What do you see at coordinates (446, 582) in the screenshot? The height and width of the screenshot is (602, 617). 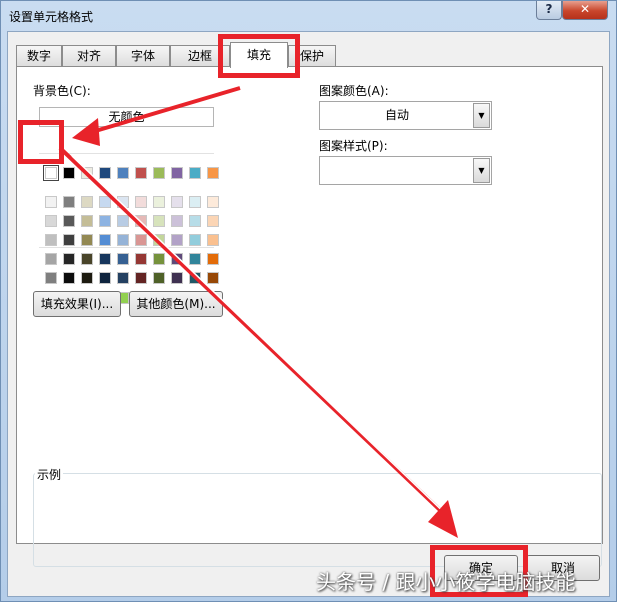 I see `watermark-text: 头条号 / 跟小小筱学电脑技能` at bounding box center [446, 582].